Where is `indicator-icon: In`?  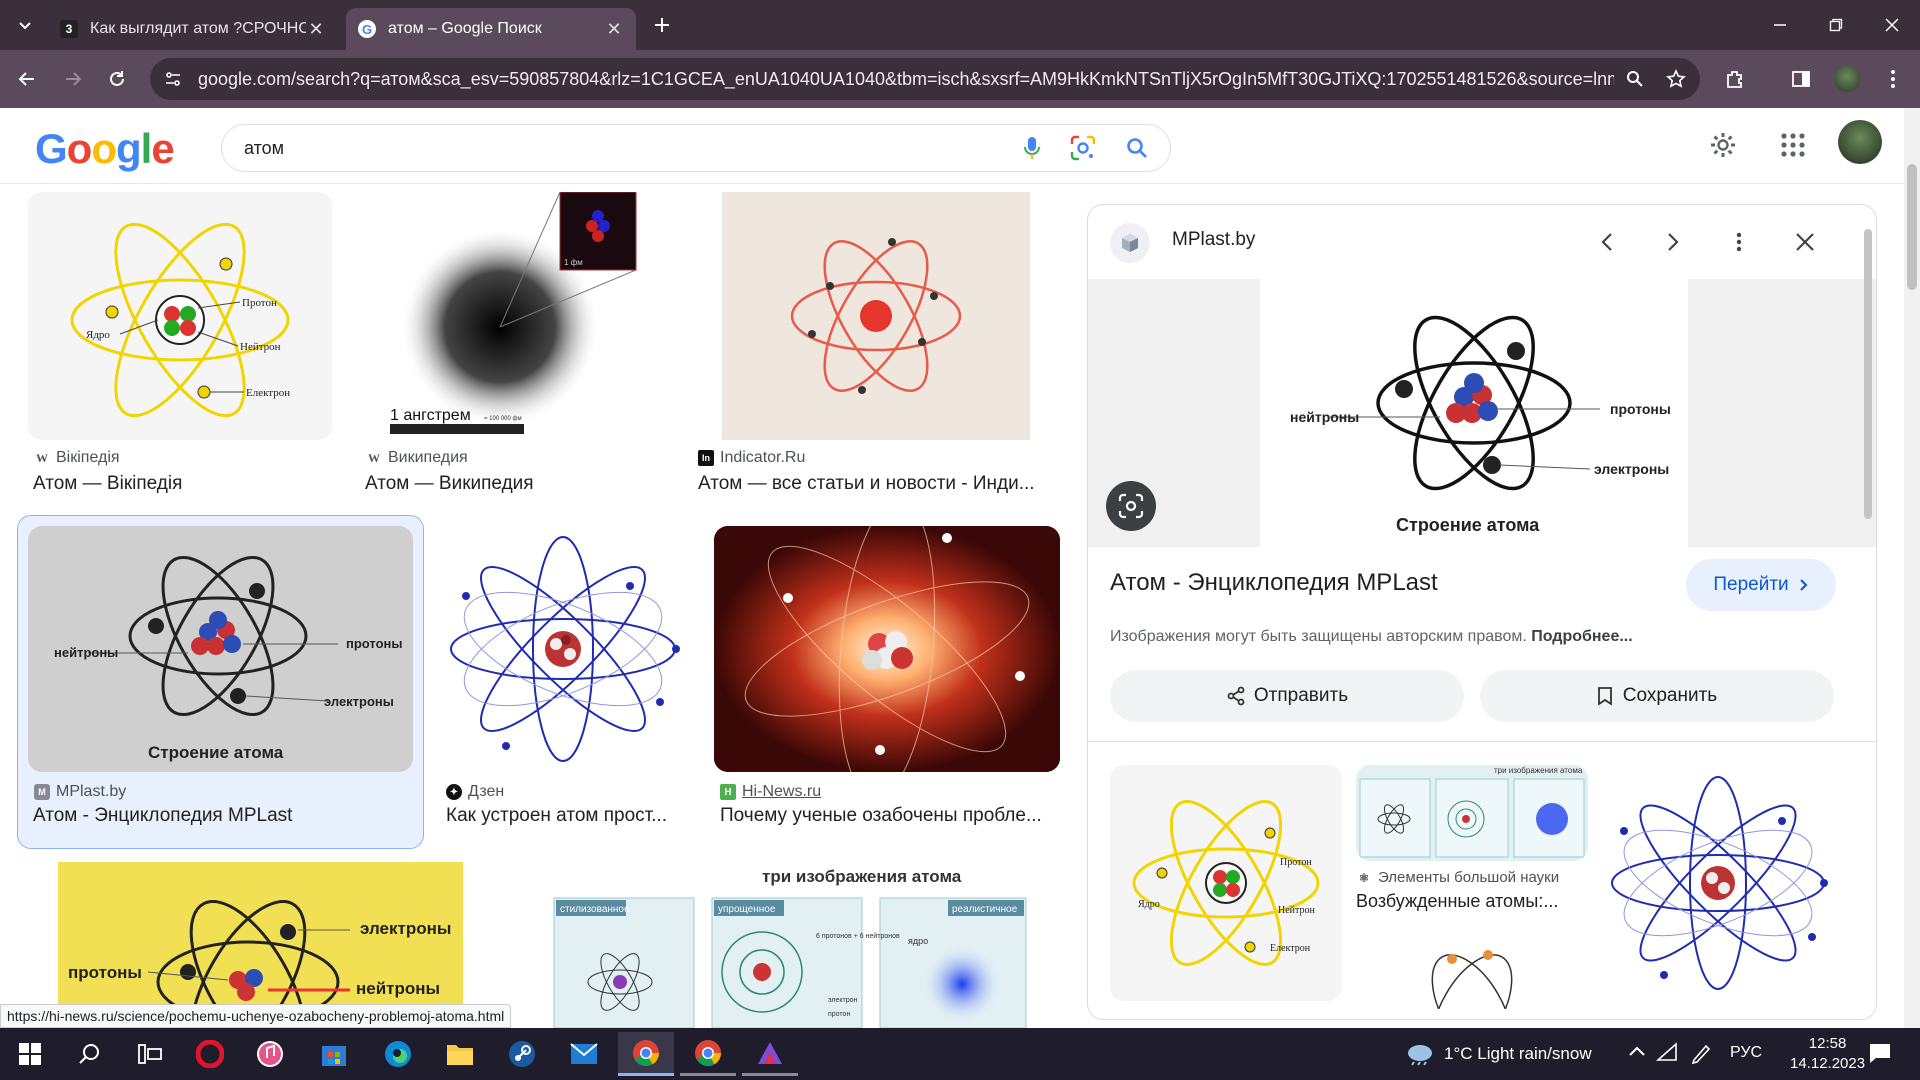 indicator-icon: In is located at coordinates (706, 458).